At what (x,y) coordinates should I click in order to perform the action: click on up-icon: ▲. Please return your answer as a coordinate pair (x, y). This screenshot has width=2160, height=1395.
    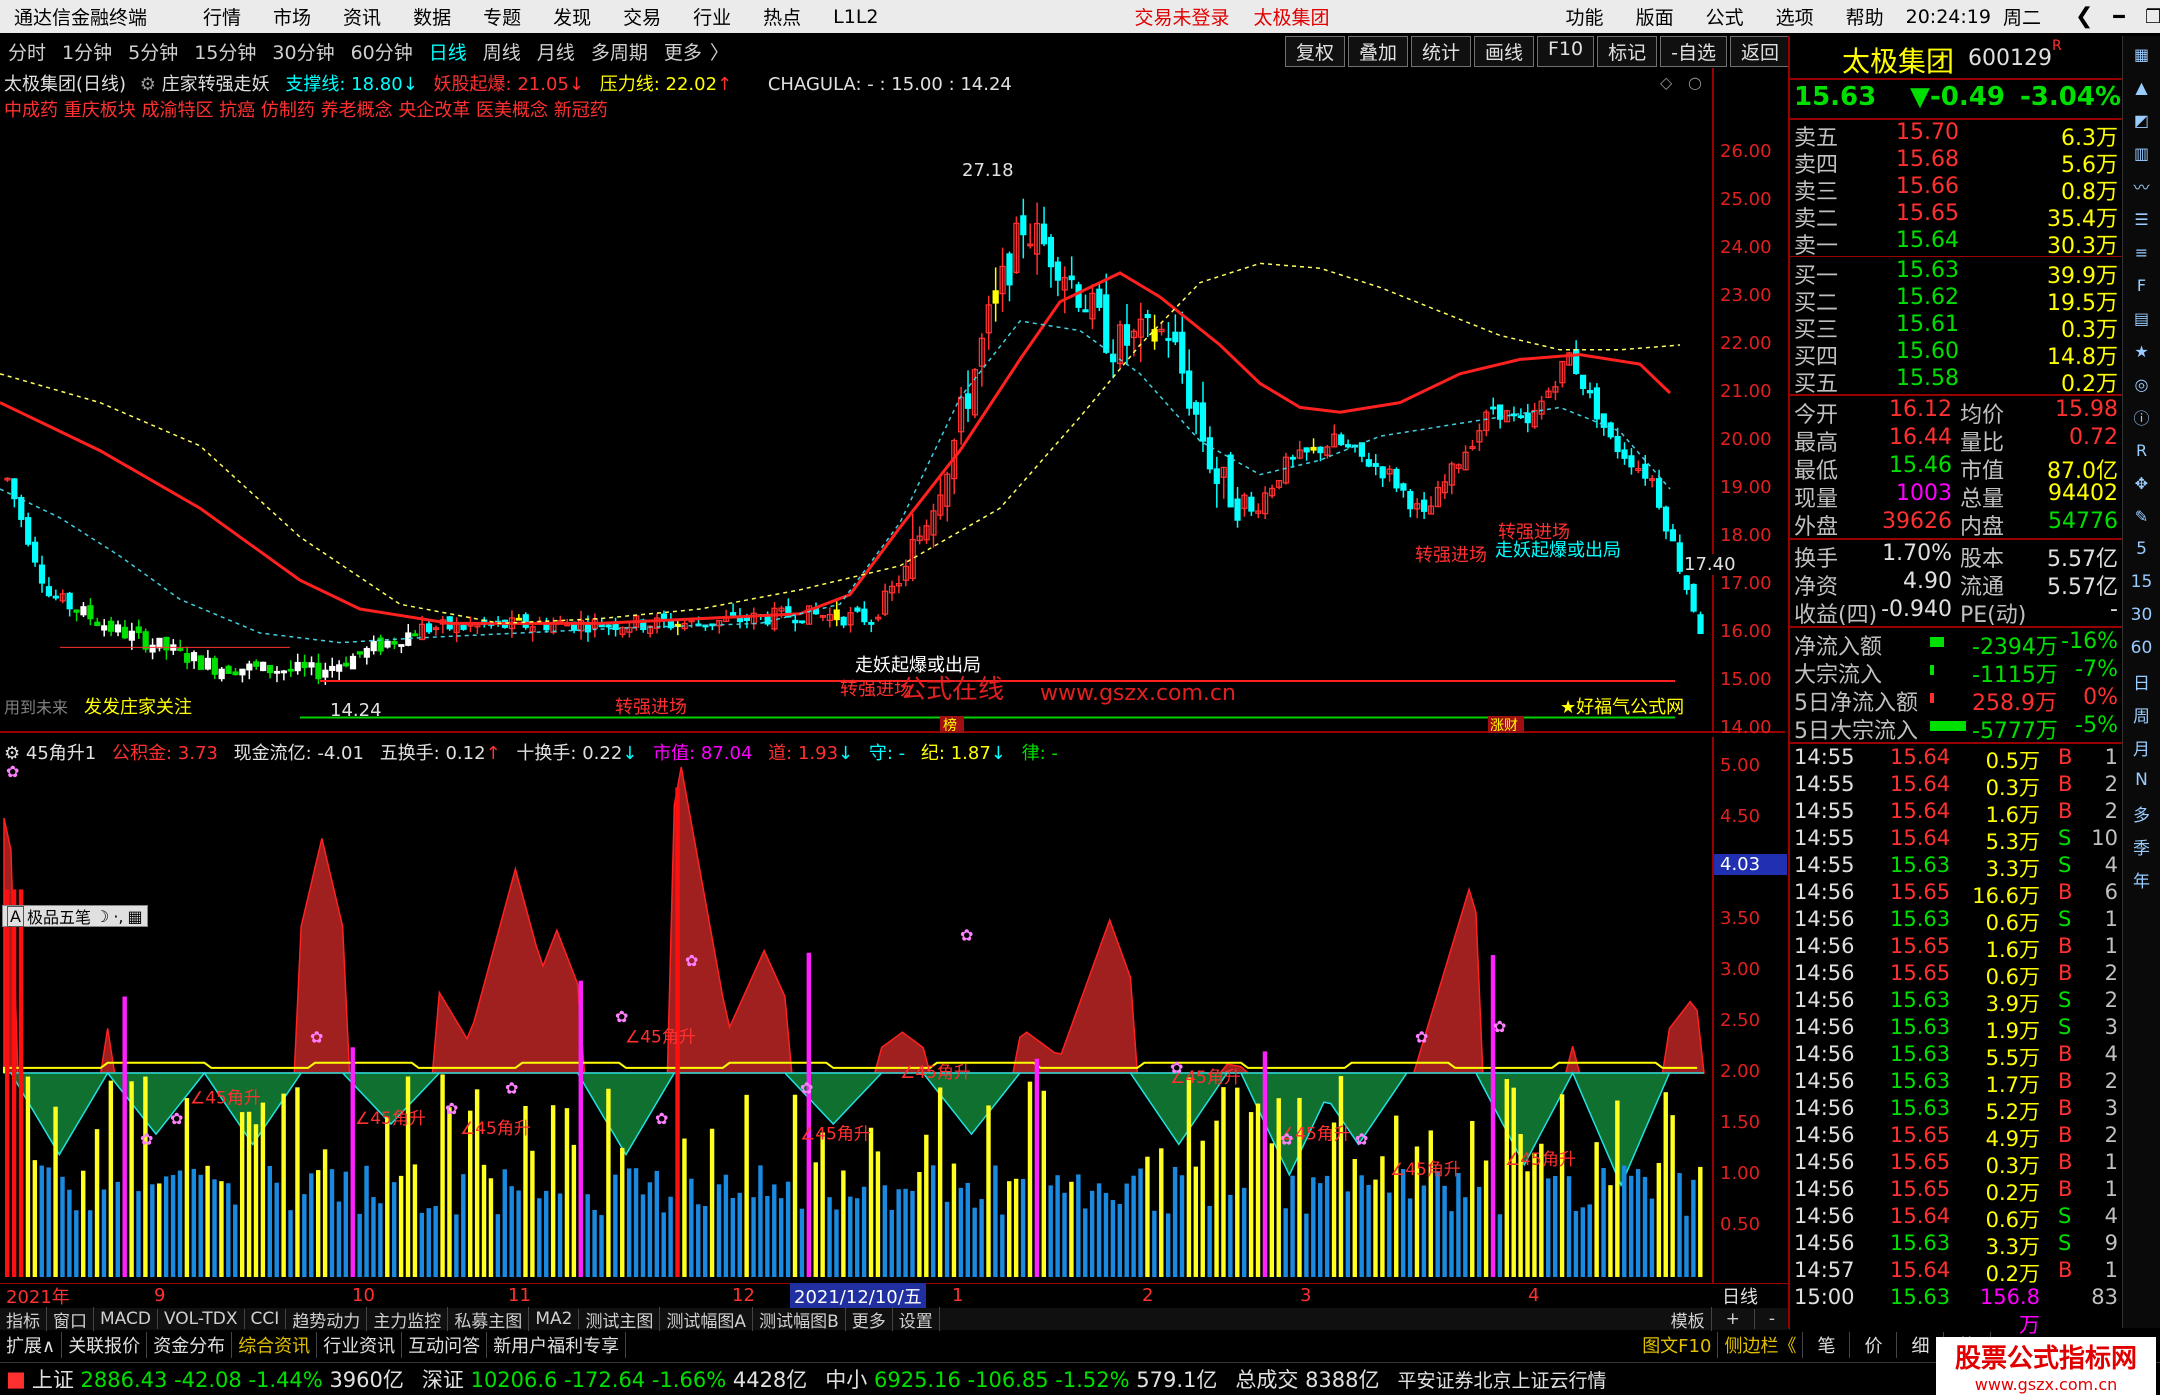
    Looking at the image, I should click on (2142, 87).